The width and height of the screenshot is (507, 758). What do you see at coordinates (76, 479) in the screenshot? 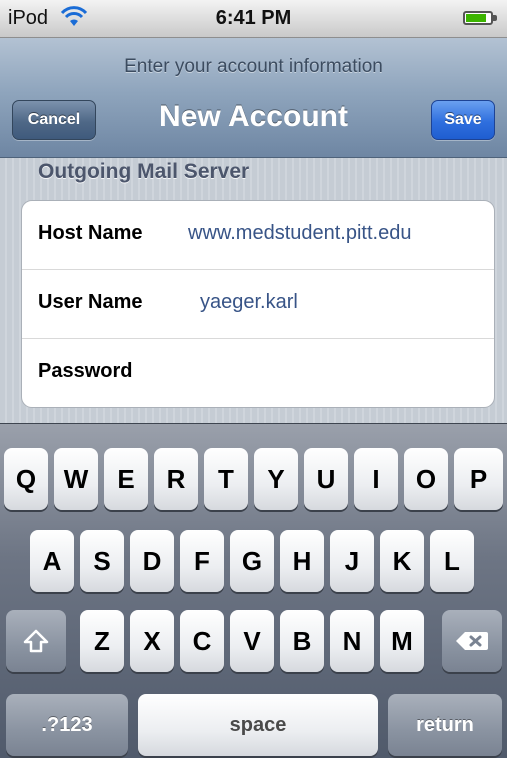
I see `key-w: W` at bounding box center [76, 479].